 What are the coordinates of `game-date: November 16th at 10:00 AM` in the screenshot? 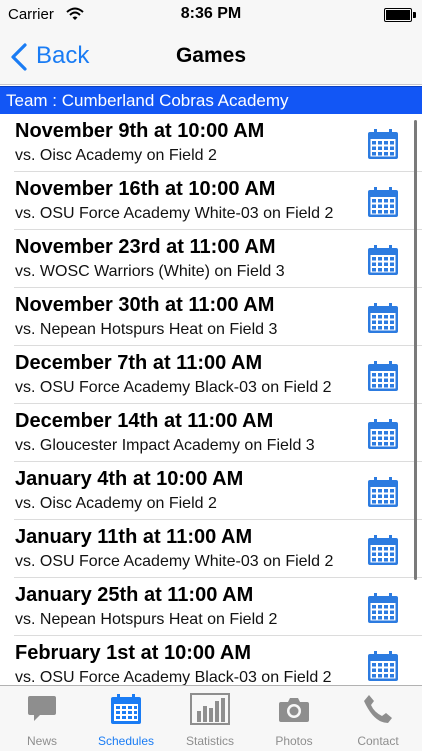 It's located at (145, 189).